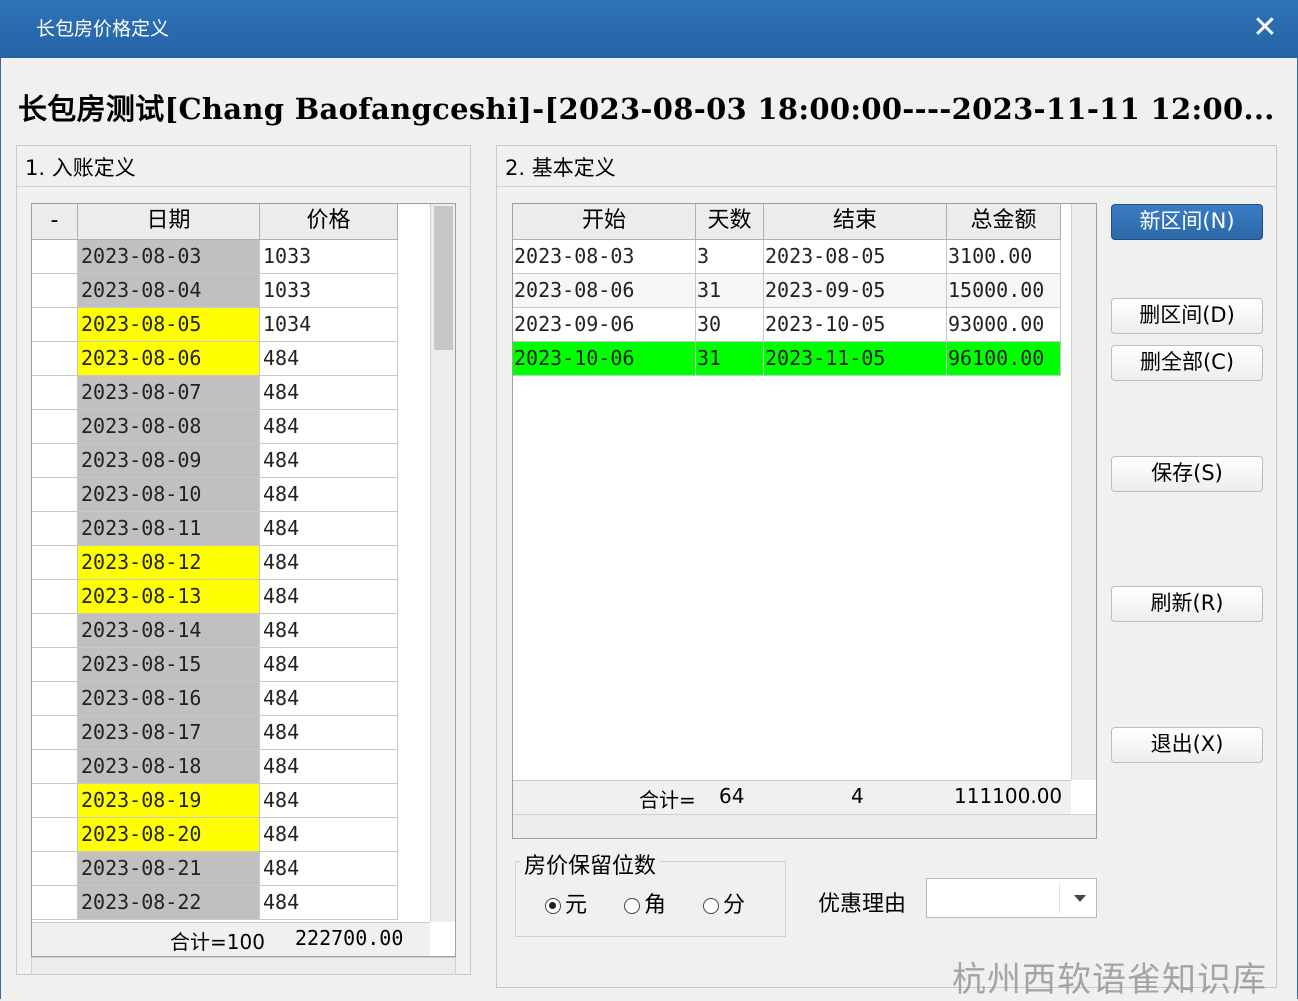 This screenshot has width=1298, height=1001. What do you see at coordinates (169, 835) in the screenshot?
I see `date-cell: 2023-08-20` at bounding box center [169, 835].